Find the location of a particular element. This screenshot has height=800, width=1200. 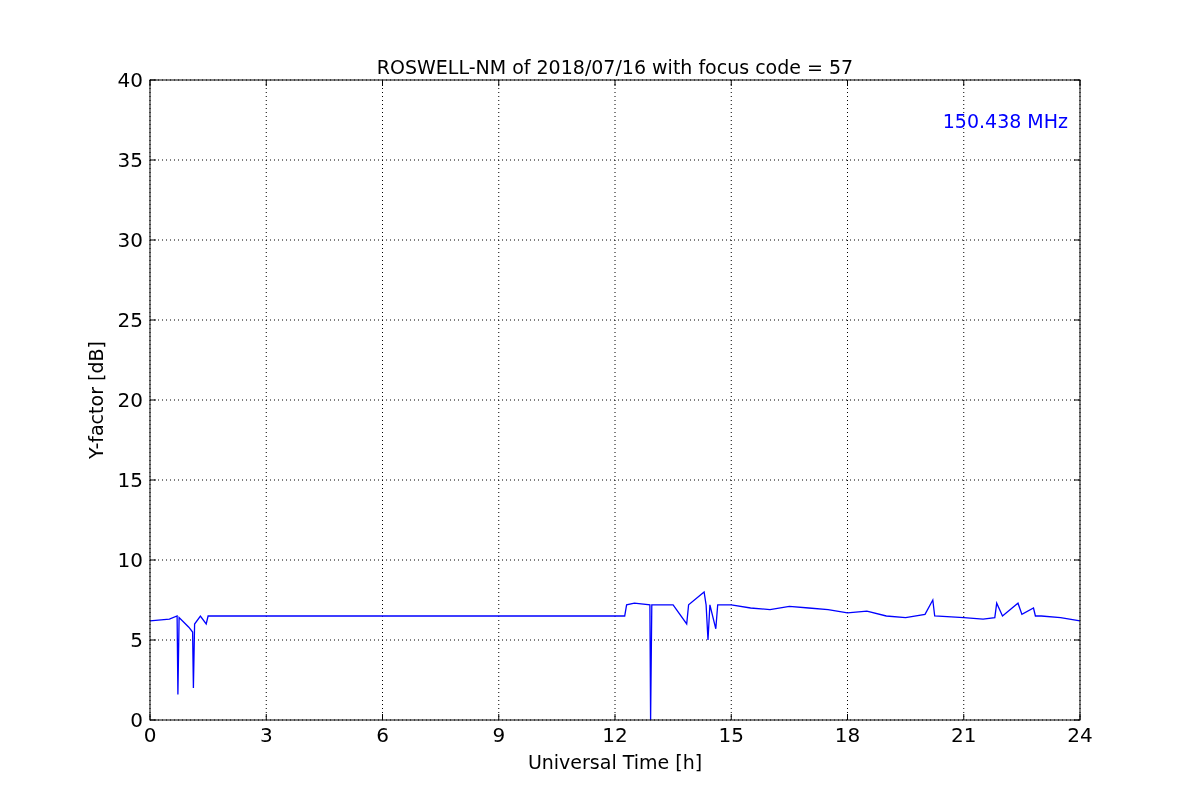

tick-label: 6 is located at coordinates (382, 735).